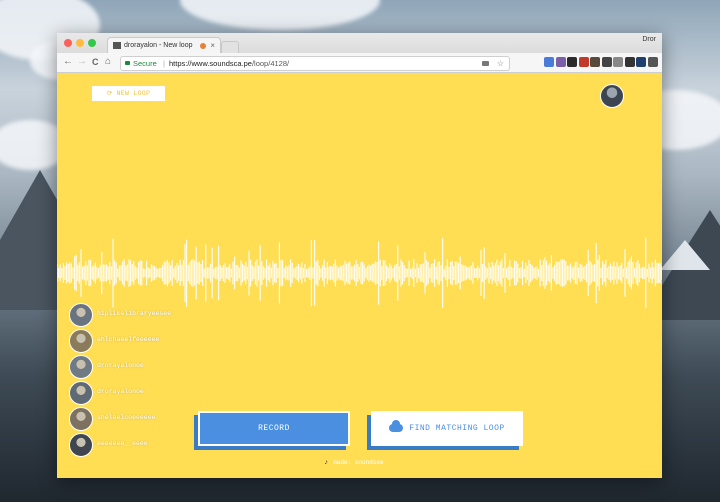 The width and height of the screenshot is (720, 502). Describe the element at coordinates (68, 62) in the screenshot. I see `back-icon: ←` at that location.